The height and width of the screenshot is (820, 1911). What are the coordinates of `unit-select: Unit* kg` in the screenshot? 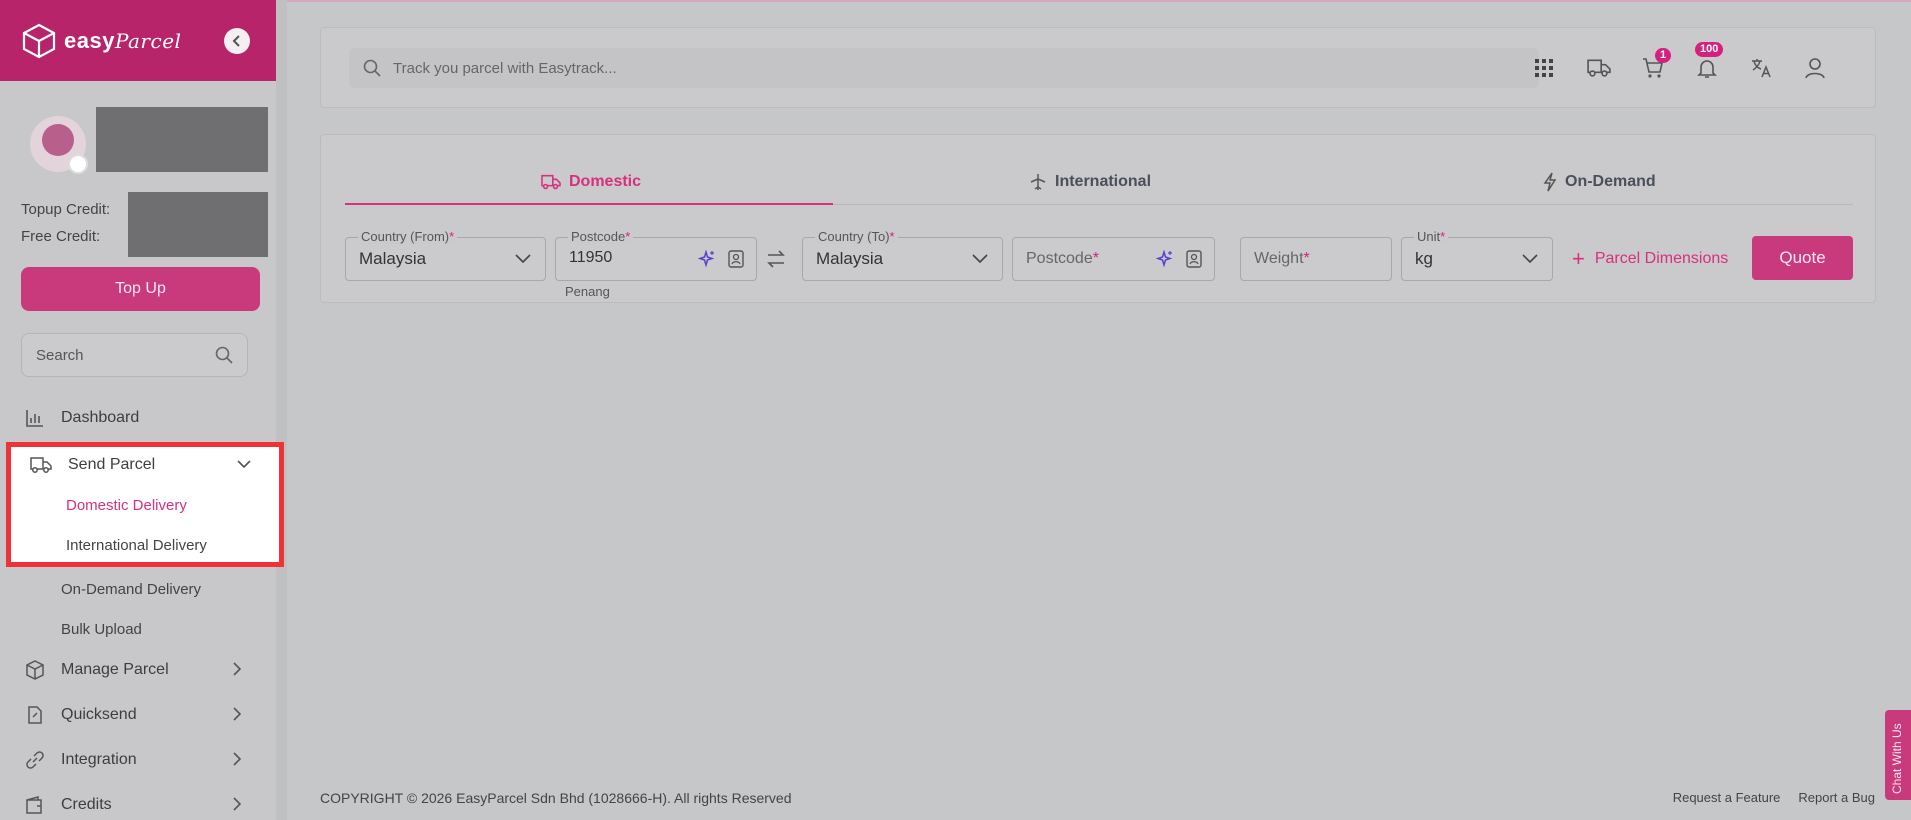 It's located at (1477, 255).